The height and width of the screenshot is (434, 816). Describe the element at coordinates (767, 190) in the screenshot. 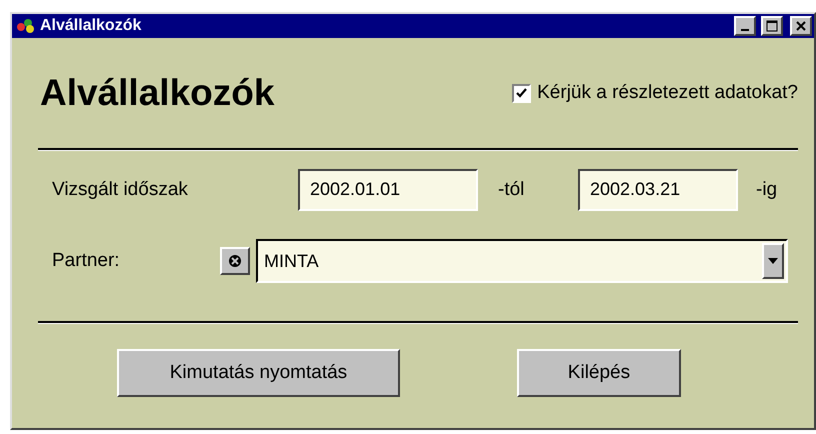

I see `to-suffix: -ig` at that location.